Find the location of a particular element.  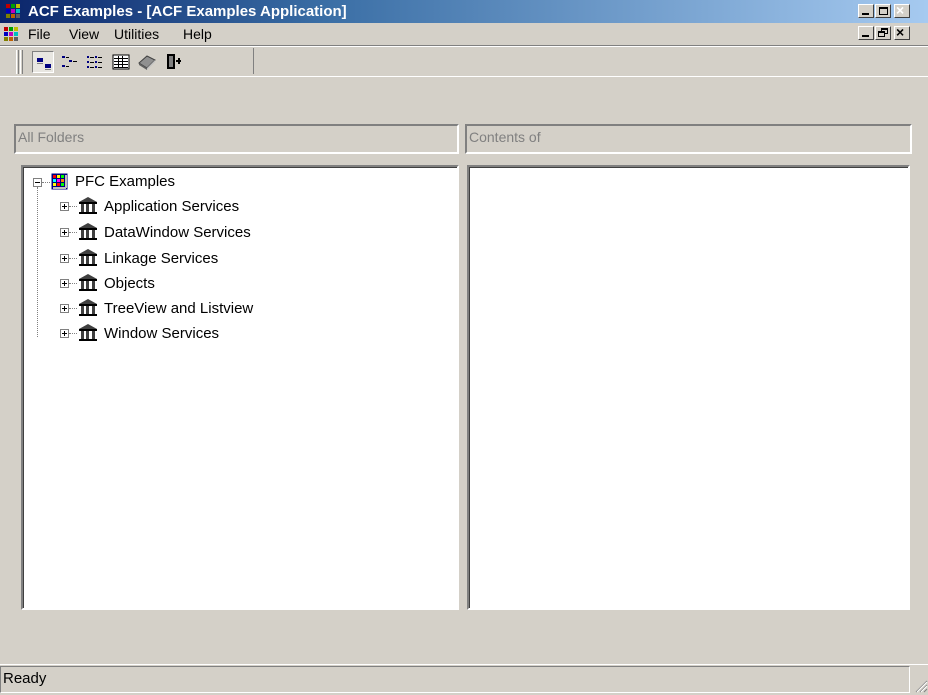

grid-icon is located at coordinates (59, 181).